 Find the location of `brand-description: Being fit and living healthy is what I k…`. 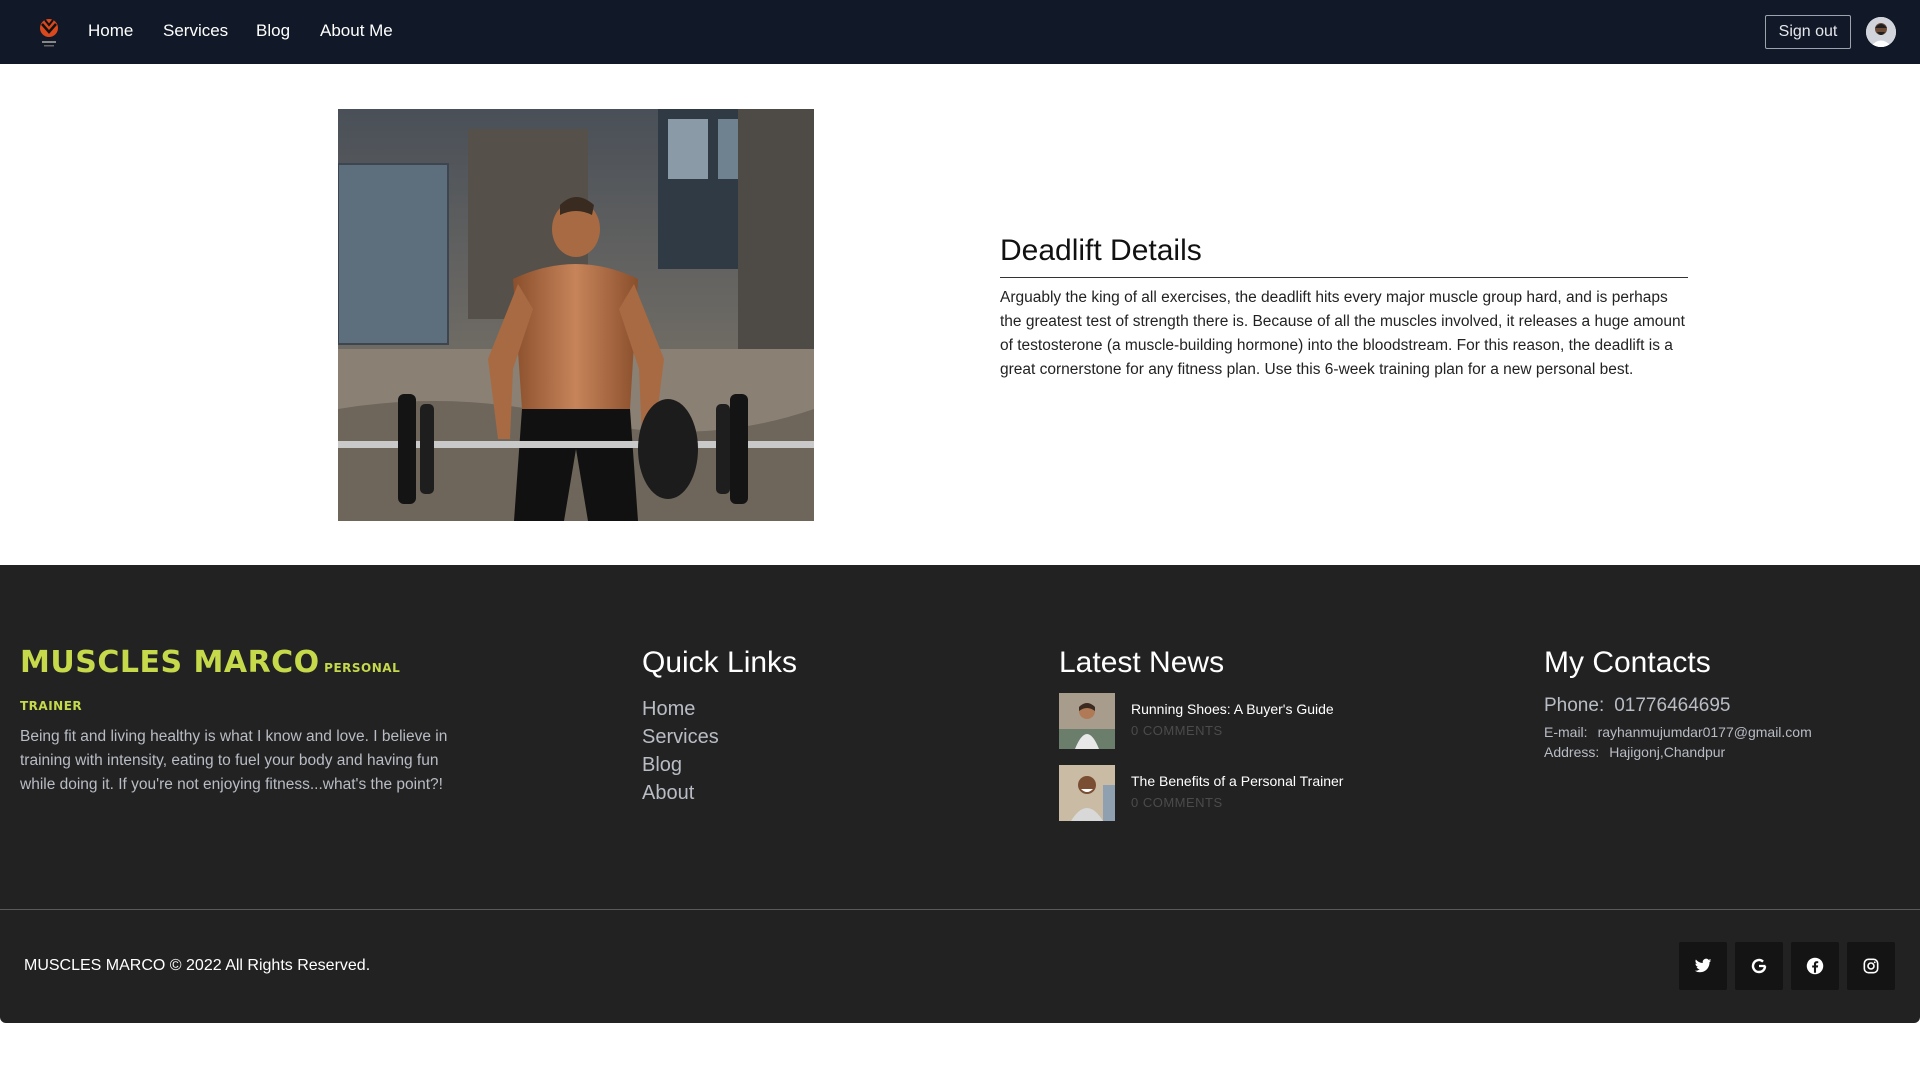

brand-description: Being fit and living healthy is what I k… is located at coordinates (234, 760).